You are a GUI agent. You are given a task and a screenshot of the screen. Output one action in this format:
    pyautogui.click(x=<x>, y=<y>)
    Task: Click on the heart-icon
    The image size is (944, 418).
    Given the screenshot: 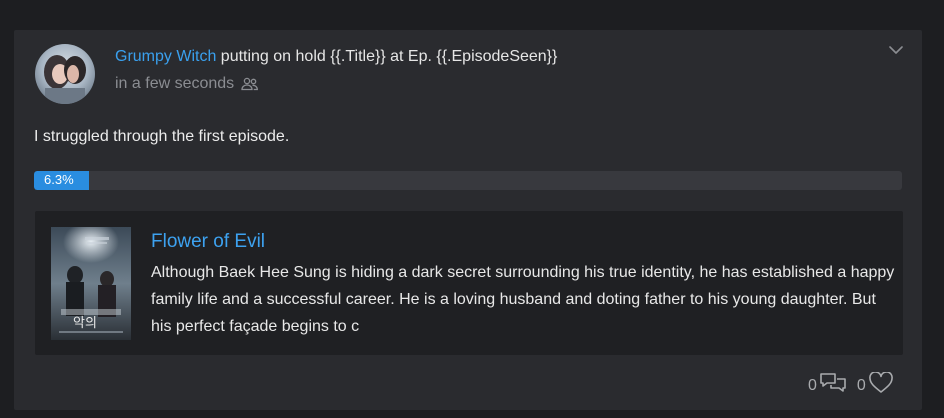 What is the action you would take?
    pyautogui.click(x=881, y=385)
    